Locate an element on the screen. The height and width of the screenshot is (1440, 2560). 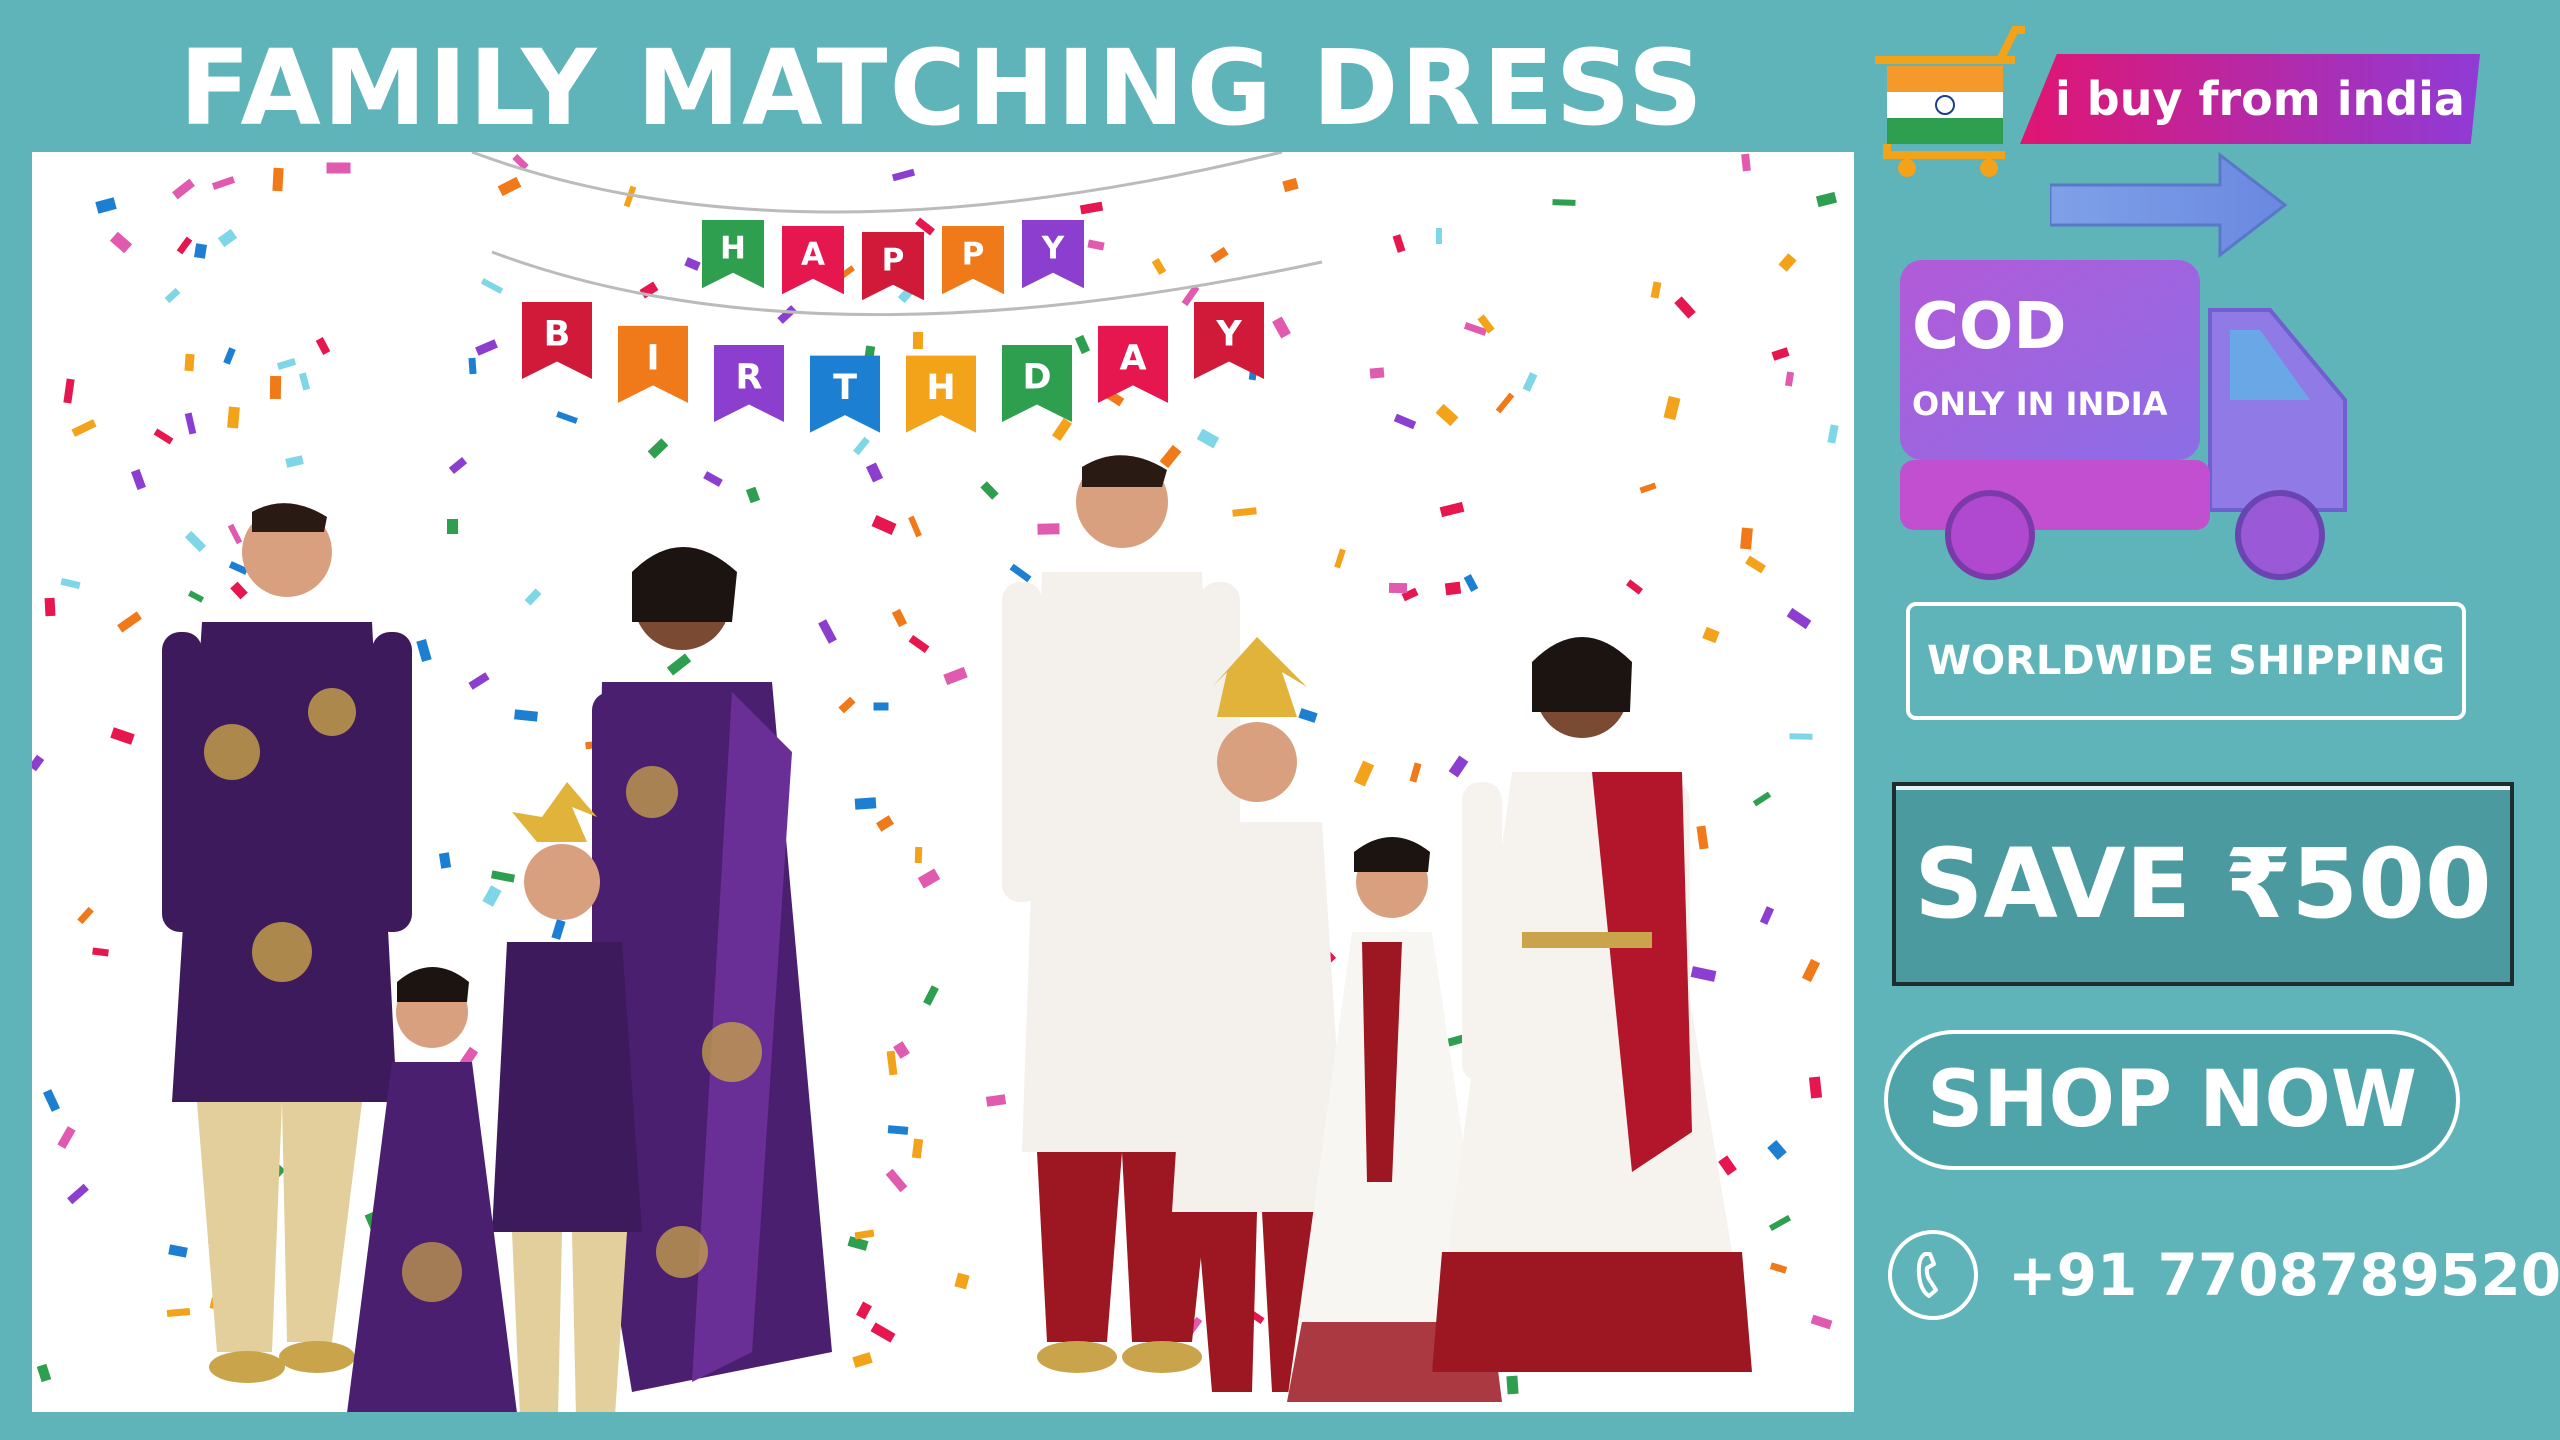
phone-number: +91 7708789520 is located at coordinates (2284, 1275).